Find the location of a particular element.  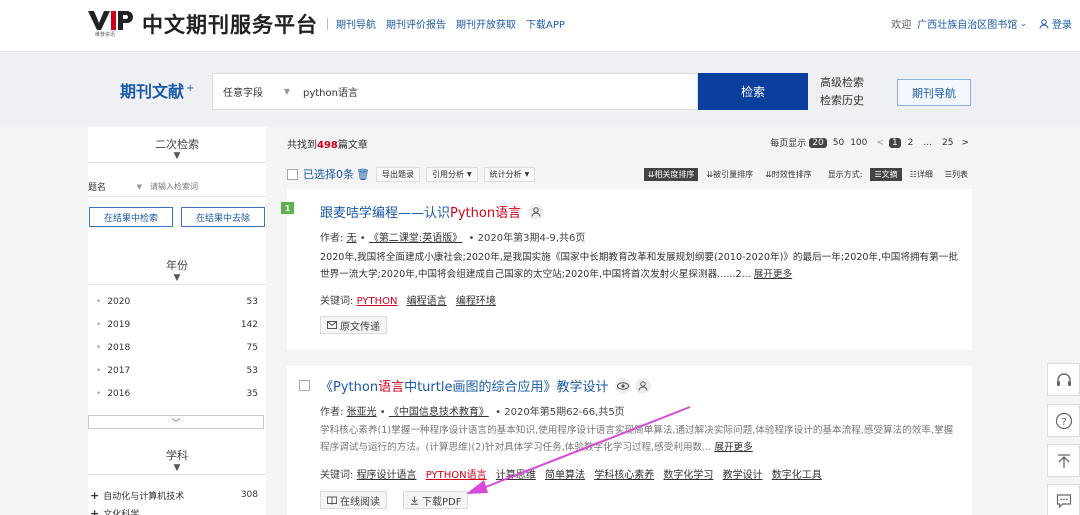

keyword-link: 编程语言 is located at coordinates (427, 301).